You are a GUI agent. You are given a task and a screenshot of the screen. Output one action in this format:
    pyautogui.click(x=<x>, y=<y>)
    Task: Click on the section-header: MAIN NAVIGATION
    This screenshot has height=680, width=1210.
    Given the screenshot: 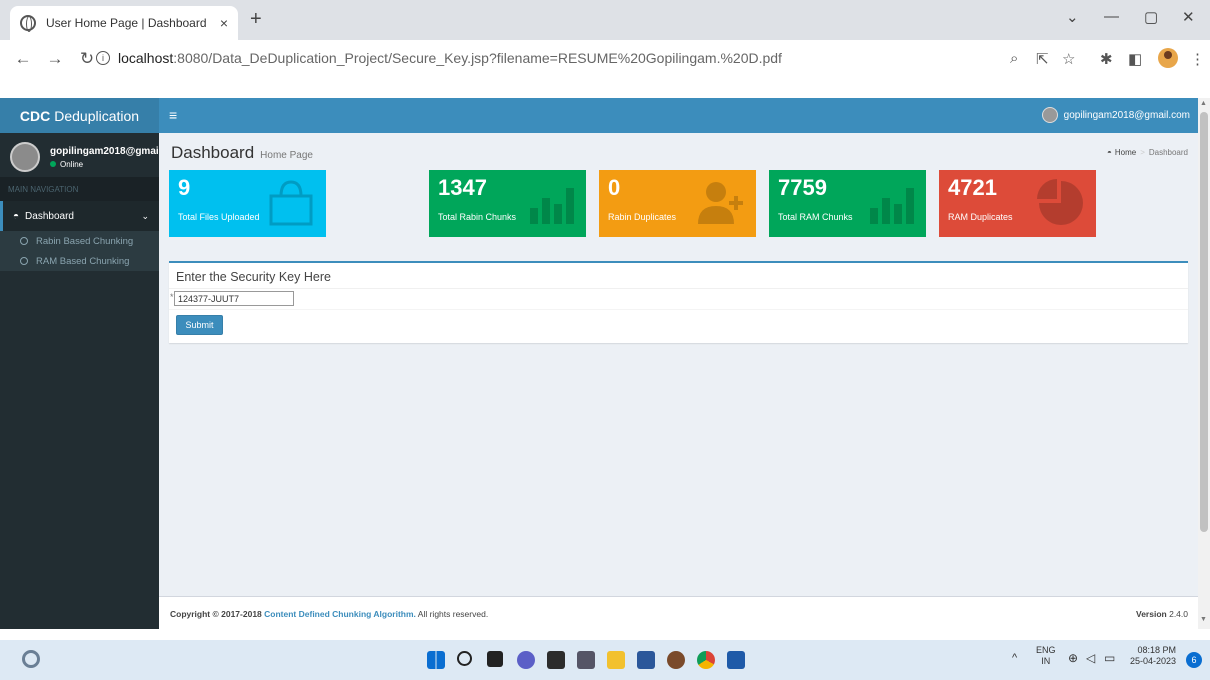 What is the action you would take?
    pyautogui.click(x=79, y=189)
    